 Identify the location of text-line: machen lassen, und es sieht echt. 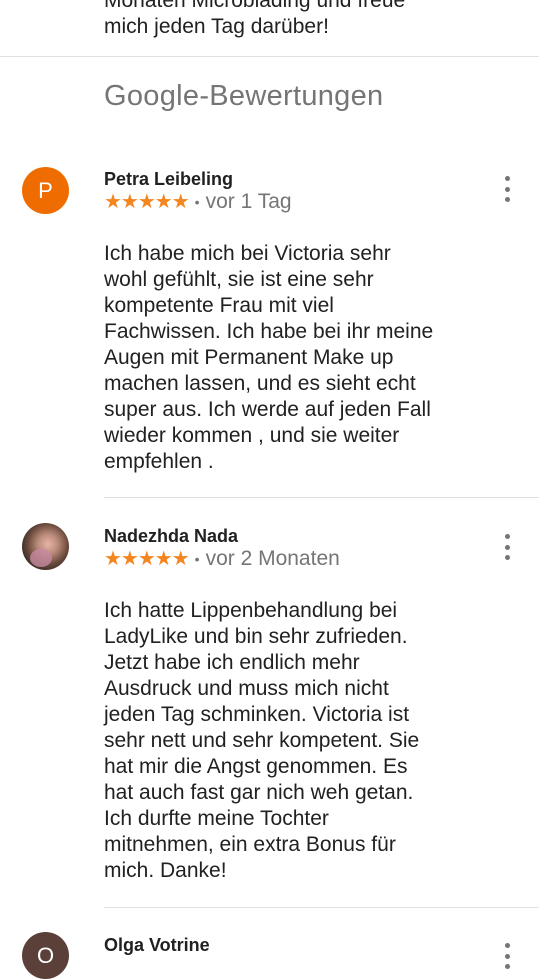
(260, 383).